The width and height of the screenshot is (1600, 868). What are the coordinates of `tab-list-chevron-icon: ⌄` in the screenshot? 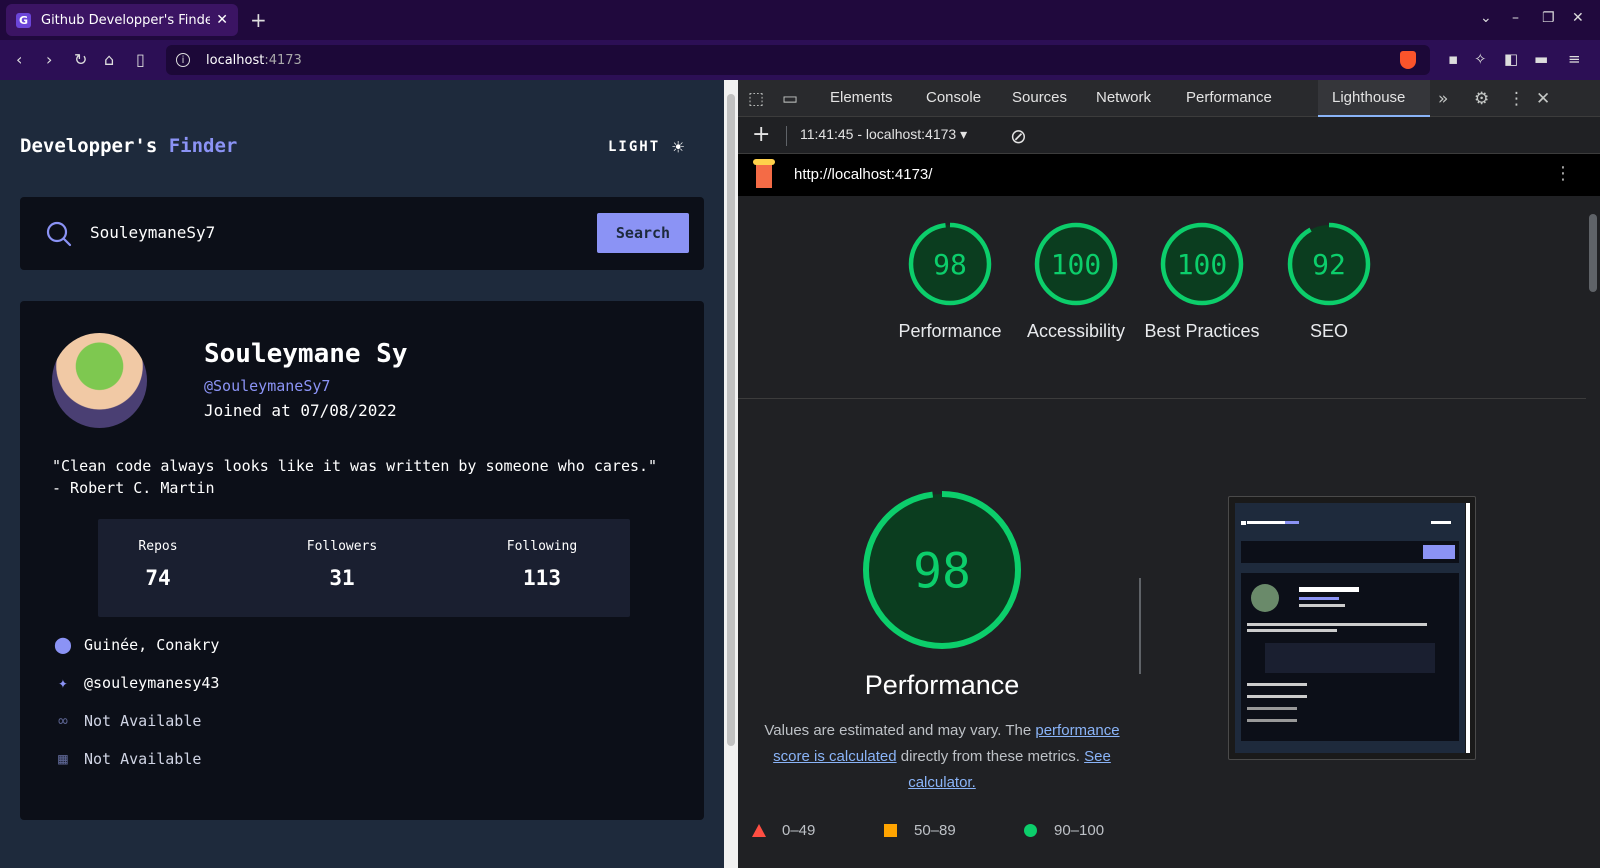 It's located at (1486, 18).